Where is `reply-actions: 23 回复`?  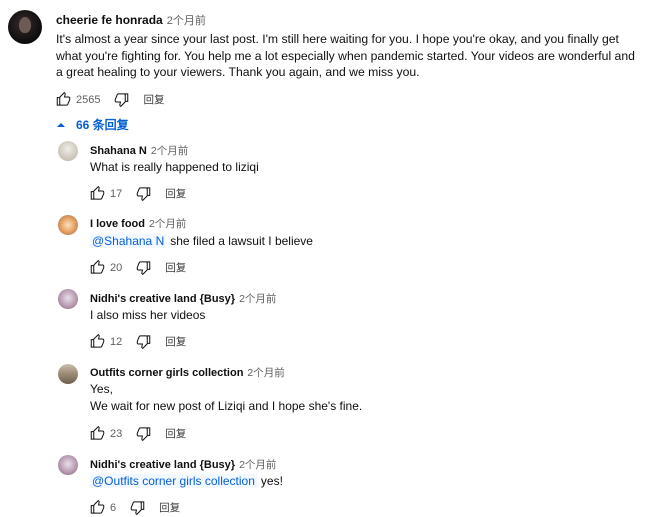
reply-actions: 23 回复 is located at coordinates (138, 433).